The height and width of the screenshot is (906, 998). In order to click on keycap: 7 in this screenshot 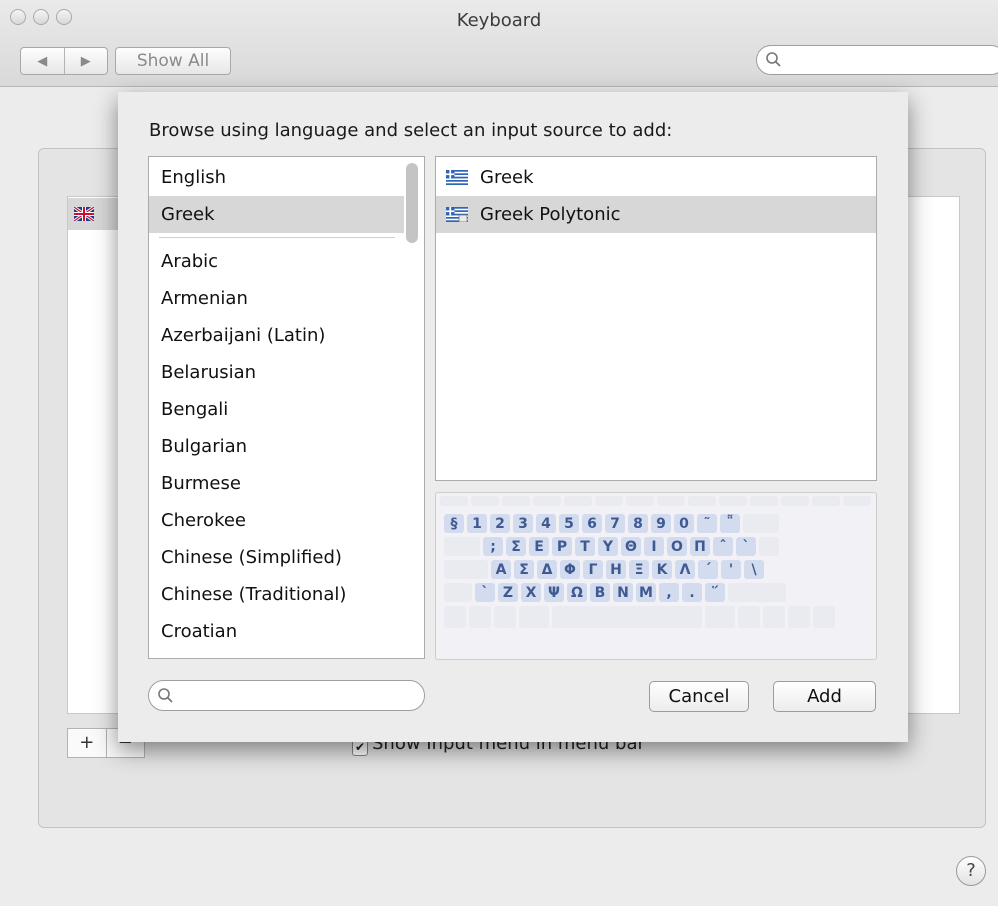, I will do `click(615, 523)`.